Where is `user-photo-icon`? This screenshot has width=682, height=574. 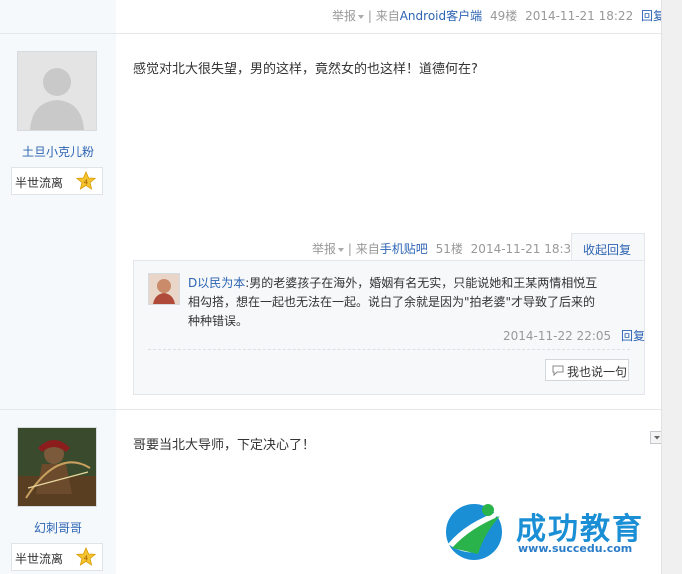
user-photo-icon is located at coordinates (164, 289).